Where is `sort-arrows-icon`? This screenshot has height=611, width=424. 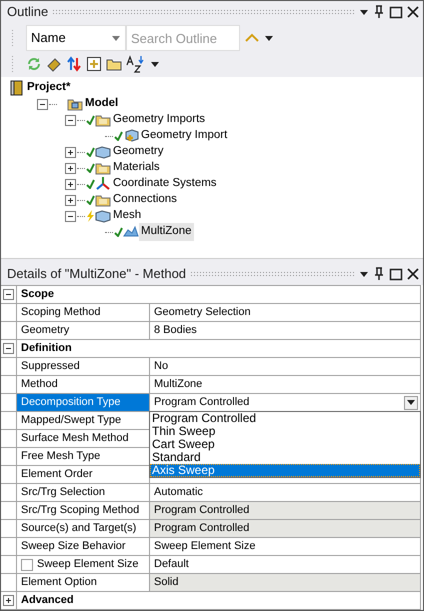 sort-arrows-icon is located at coordinates (74, 64).